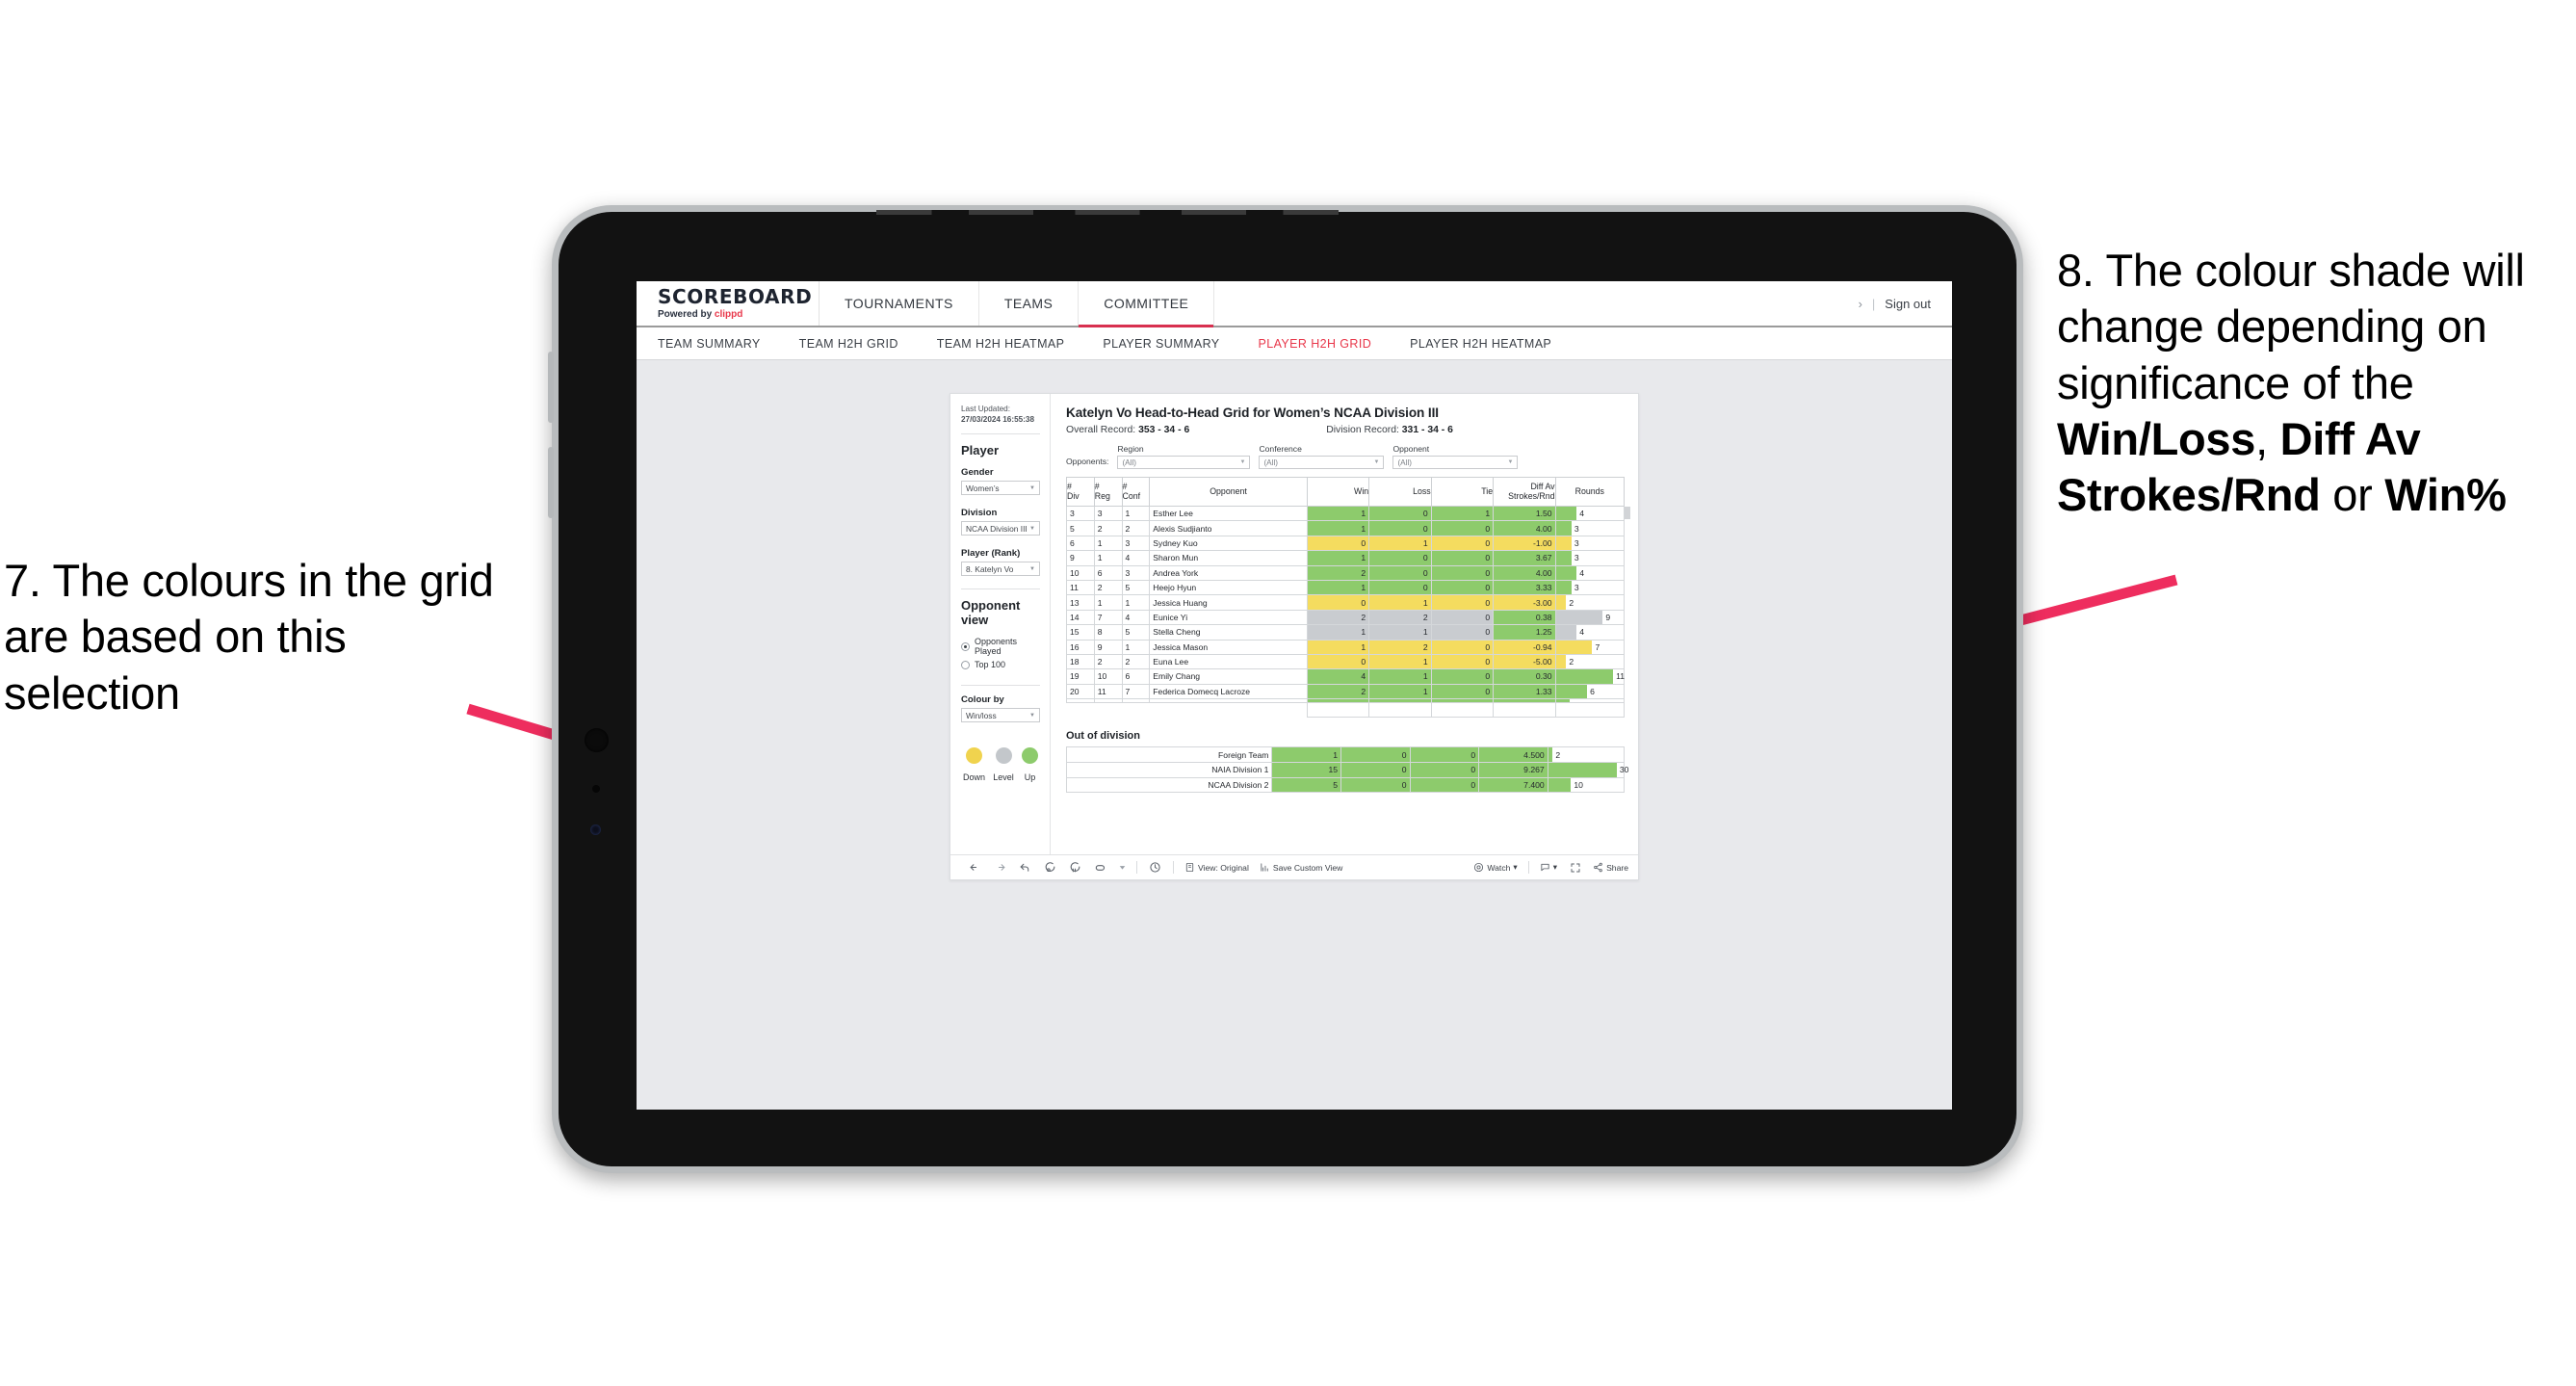  What do you see at coordinates (1301, 867) in the screenshot?
I see `save-custom-view-button: Save Custom View` at bounding box center [1301, 867].